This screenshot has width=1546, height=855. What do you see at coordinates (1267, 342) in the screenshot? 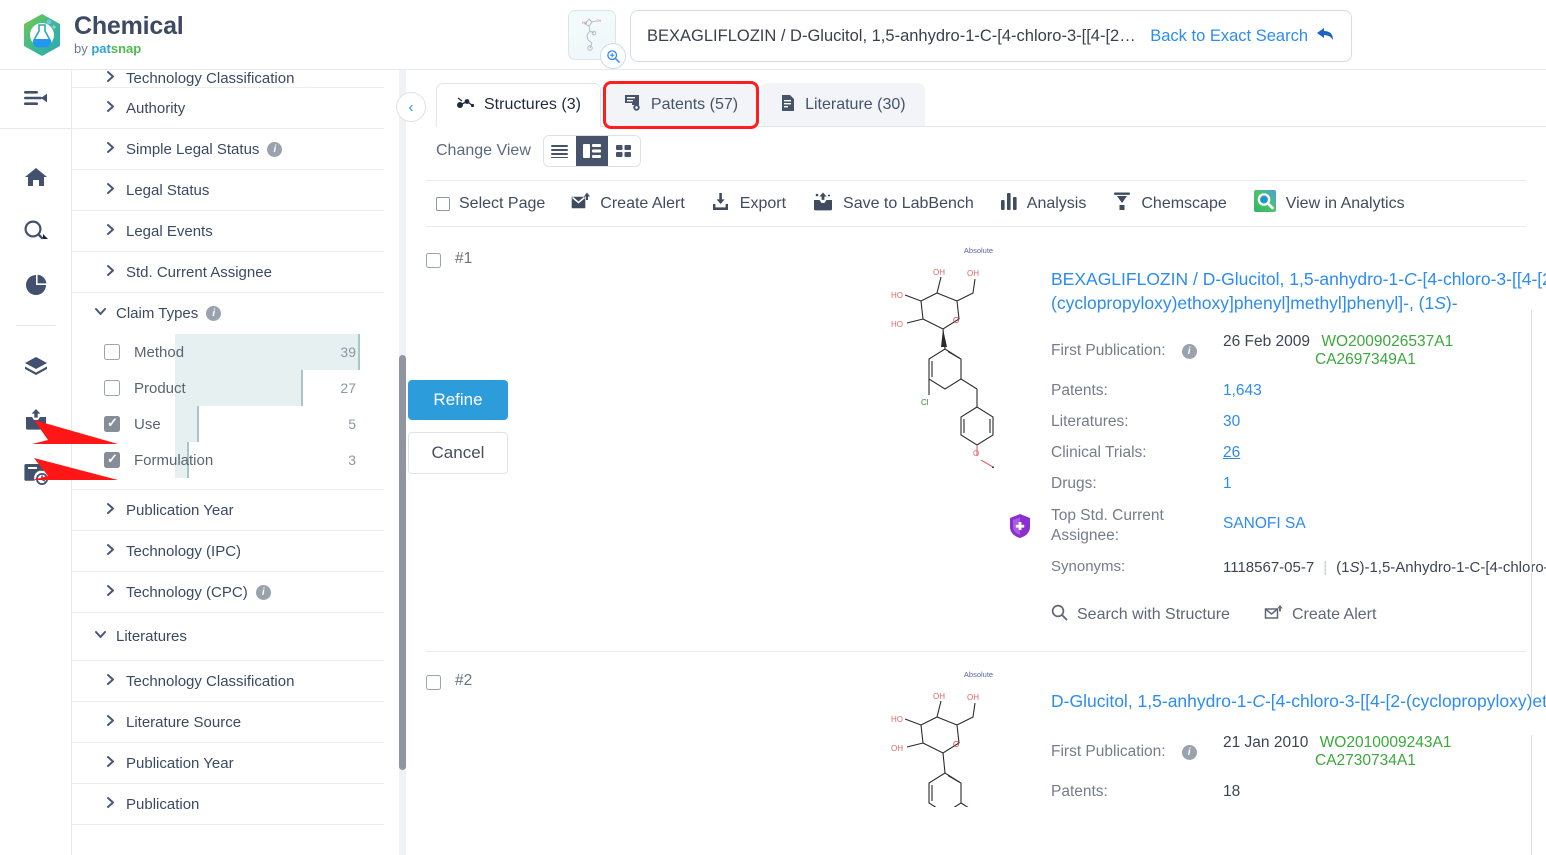
I see `publication-date: 26 Feb 2009` at bounding box center [1267, 342].